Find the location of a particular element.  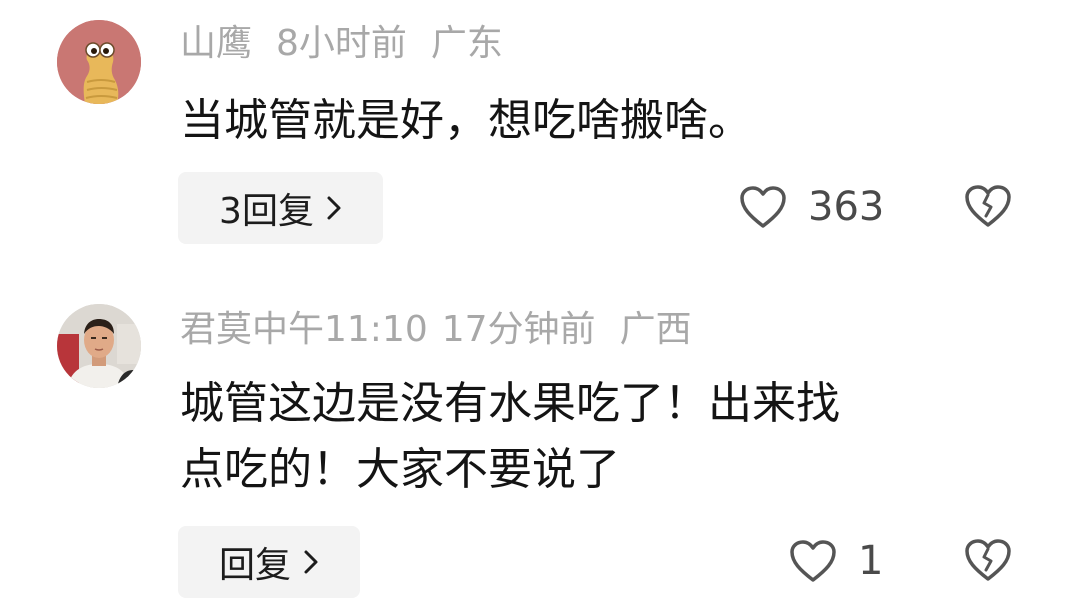

timestamp: 17分钟前 is located at coordinates (518, 329).